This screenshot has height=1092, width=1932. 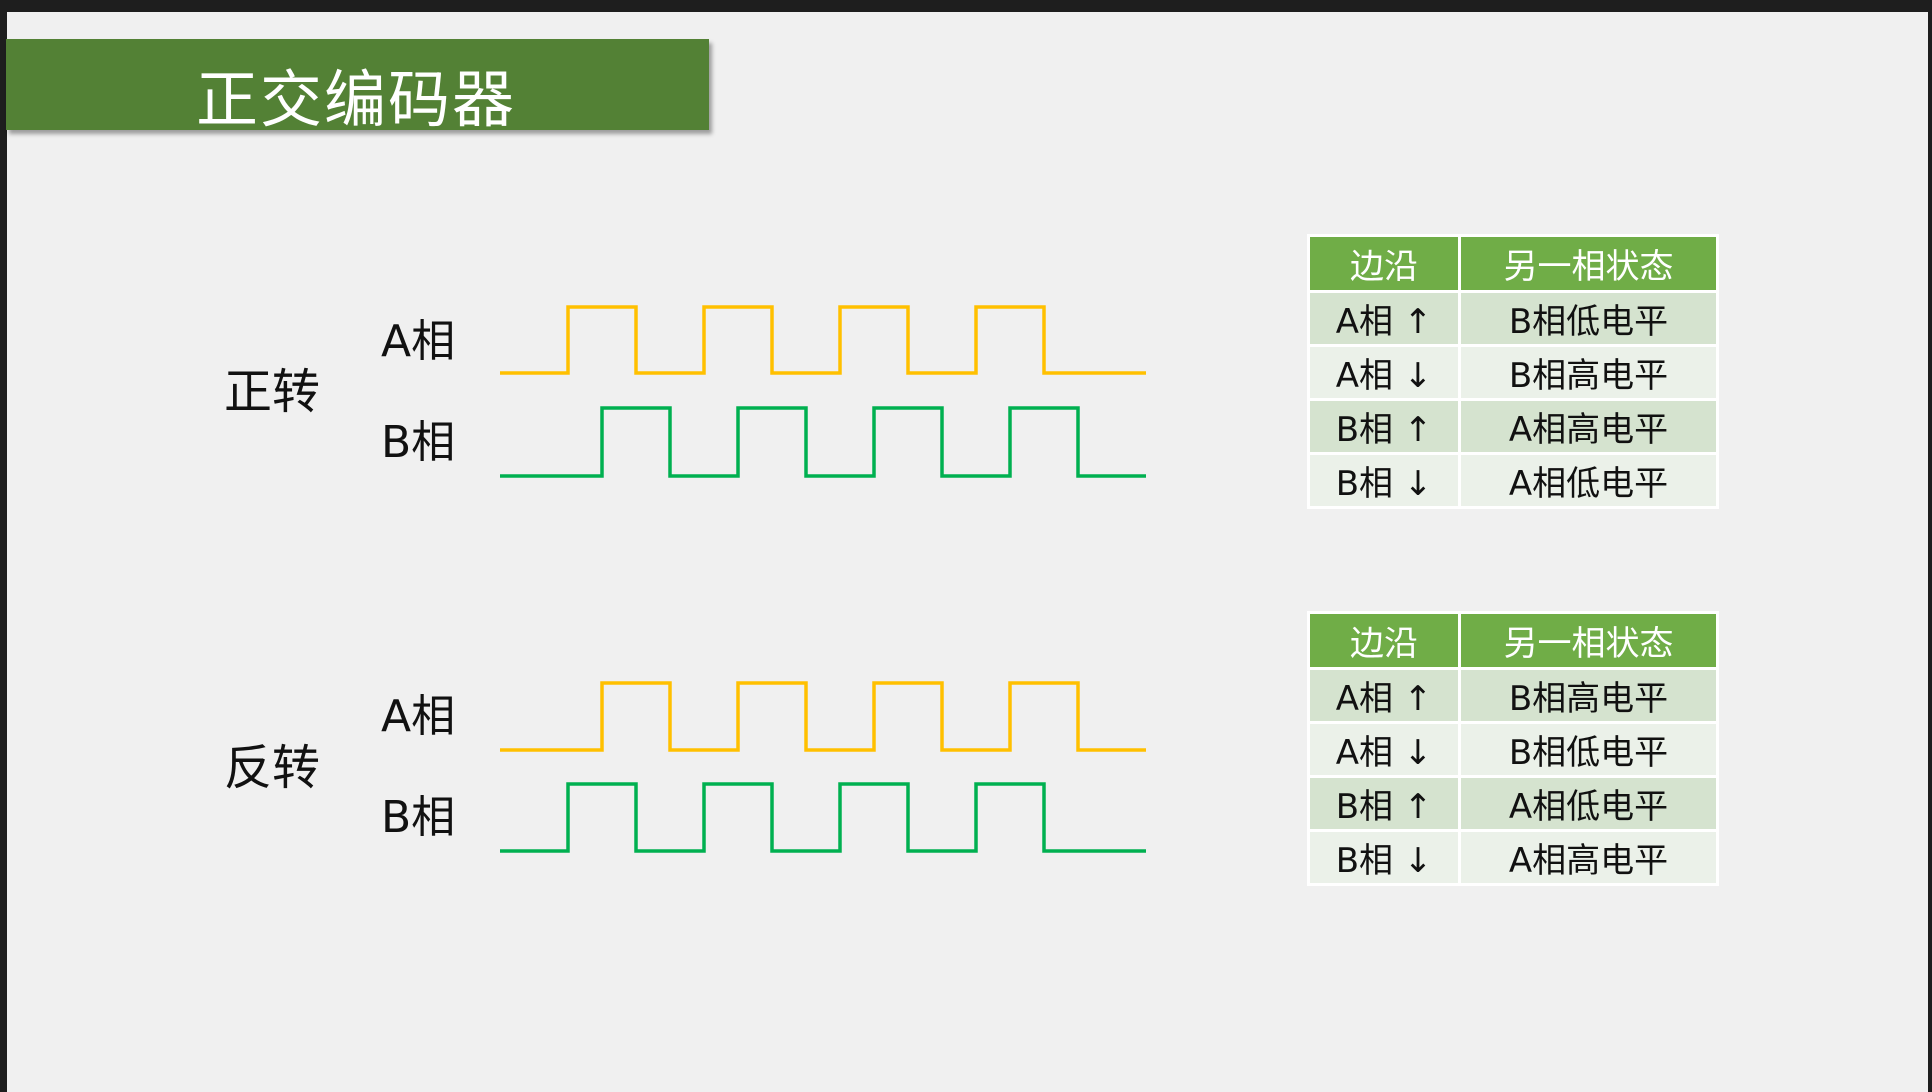 I want to click on table-row: B相 ↑ A相高电平, so click(x=1513, y=426).